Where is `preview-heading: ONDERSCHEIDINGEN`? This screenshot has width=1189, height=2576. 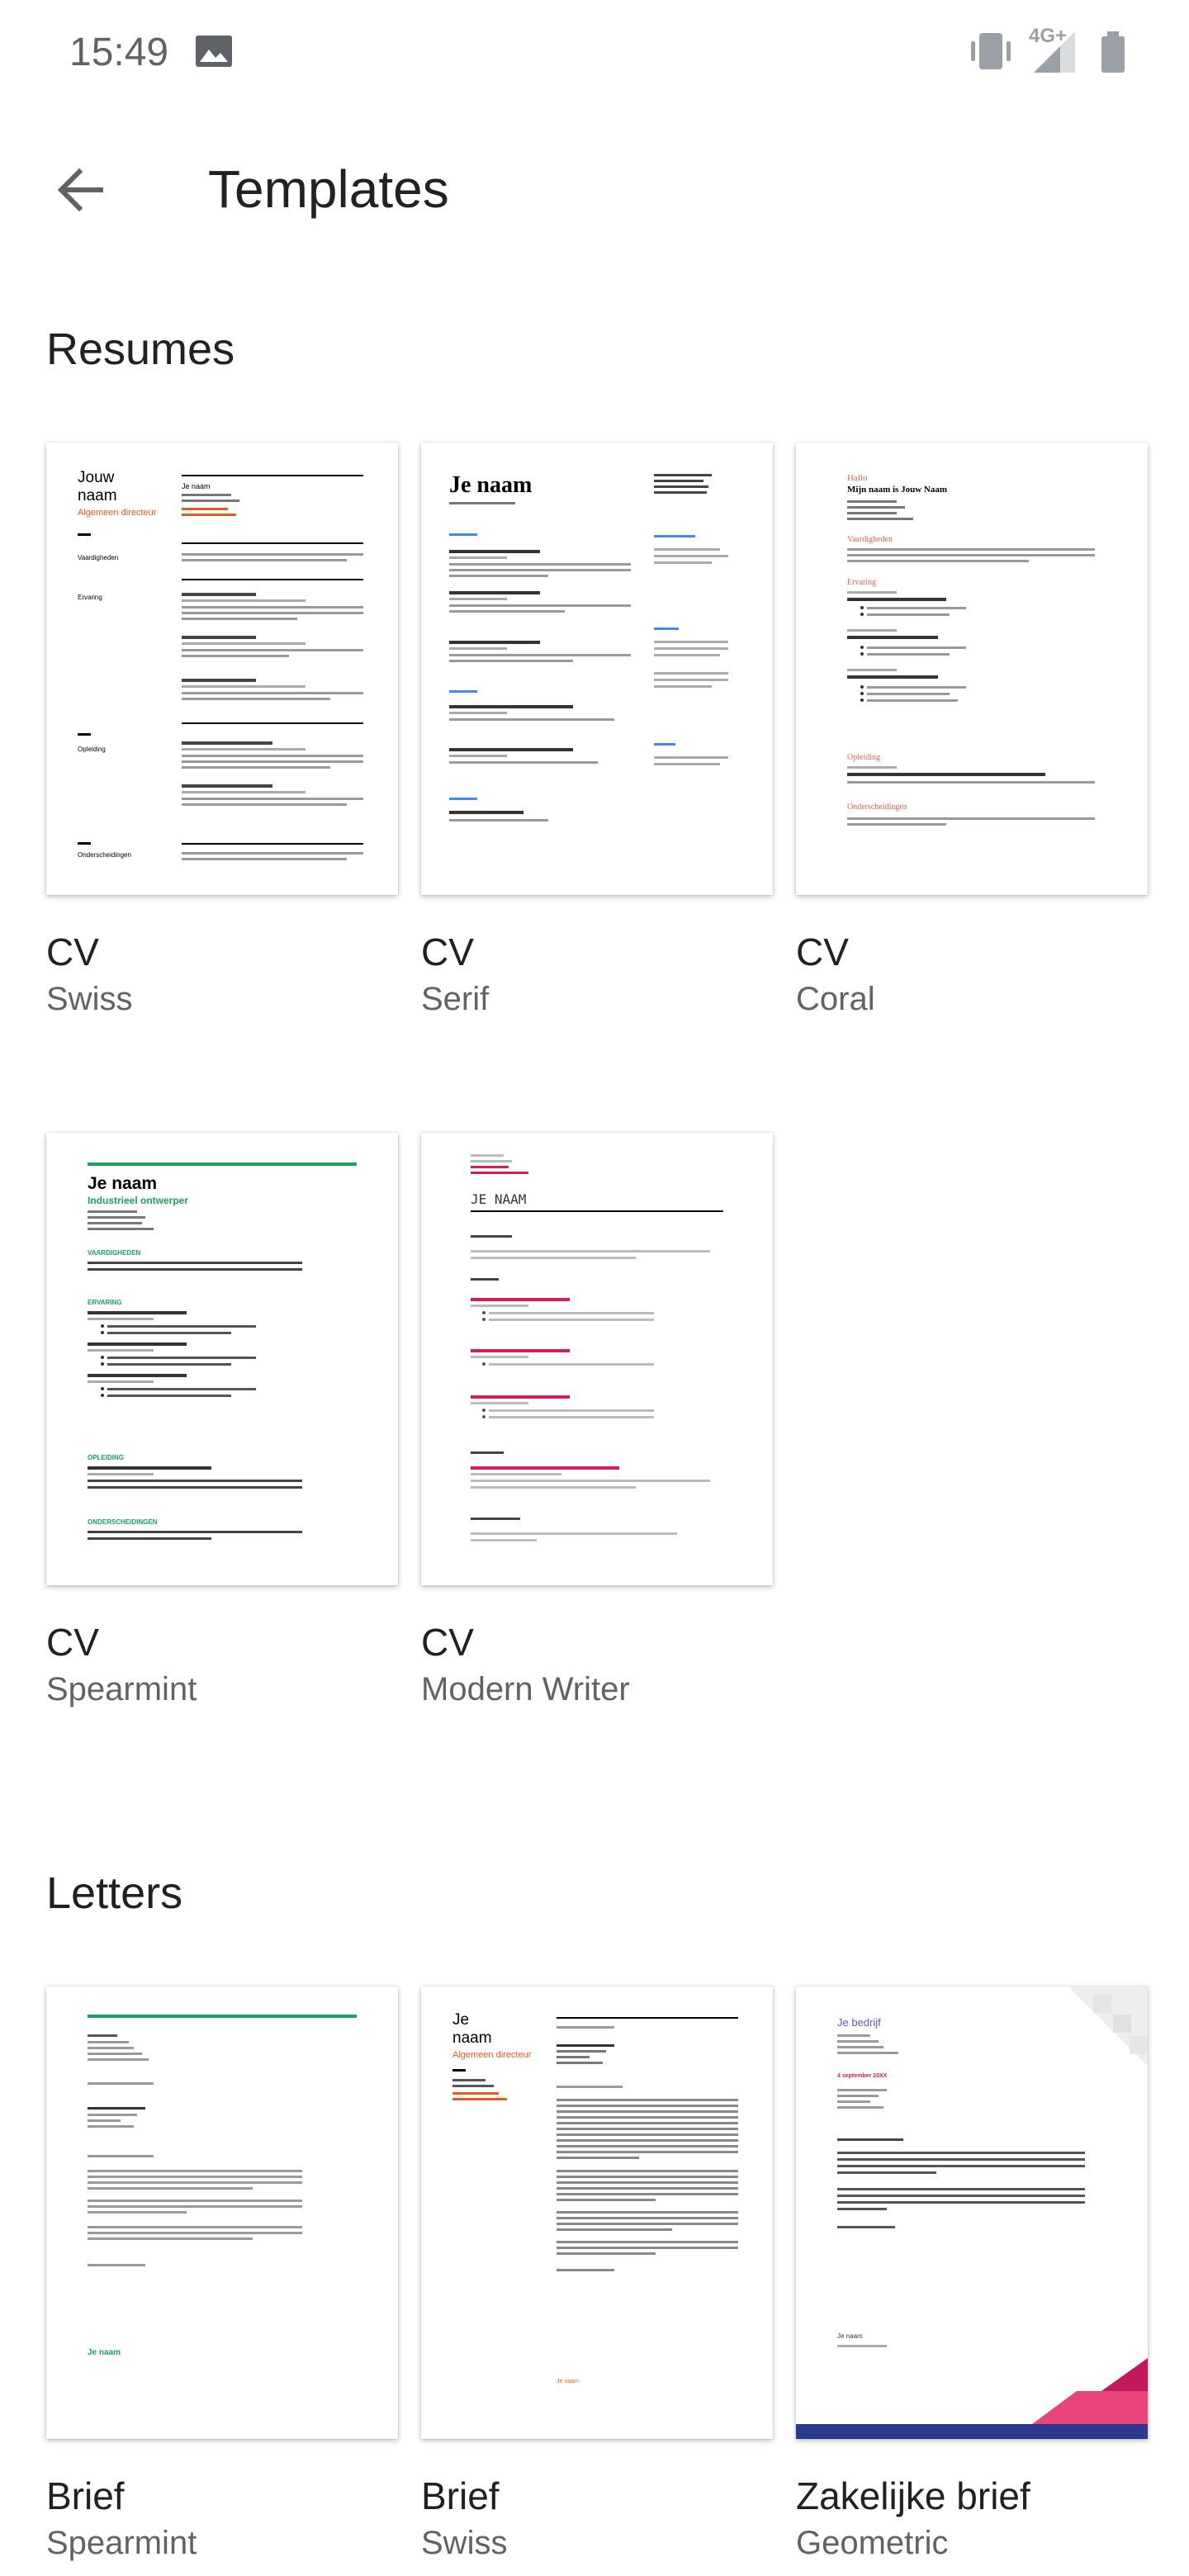 preview-heading: ONDERSCHEIDINGEN is located at coordinates (123, 1522).